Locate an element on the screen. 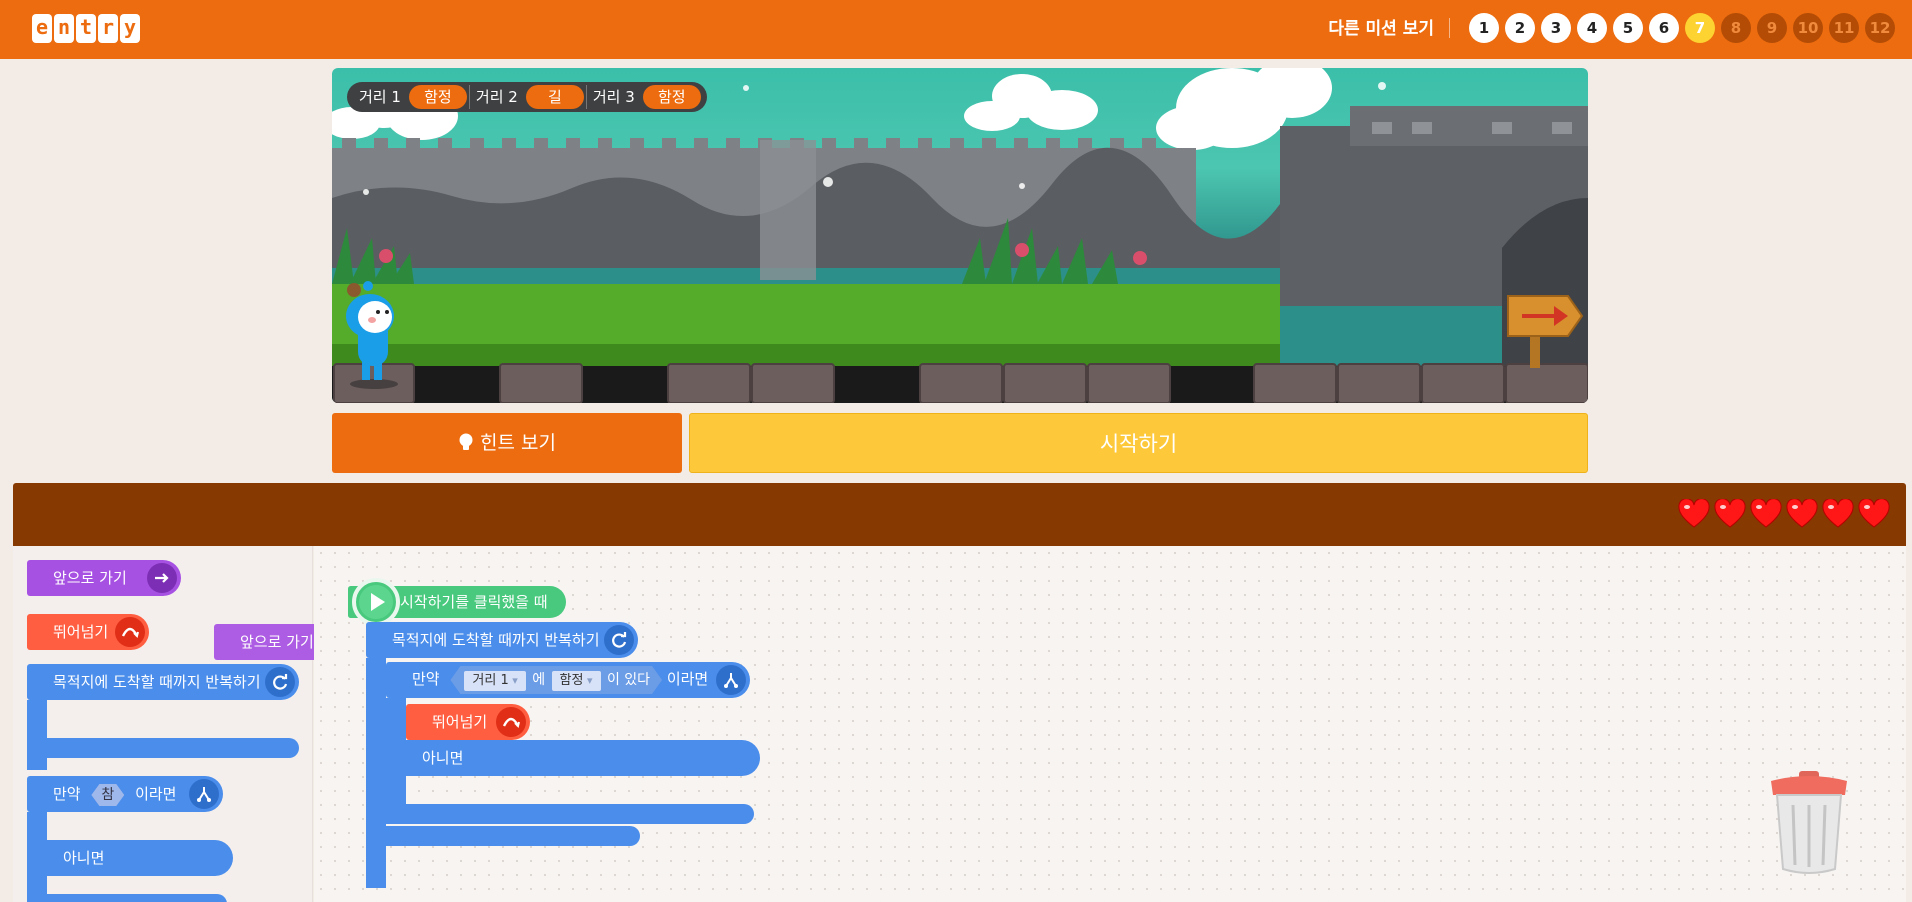 This screenshot has width=1912, height=902. mission-button-4: 4 is located at coordinates (1592, 28).